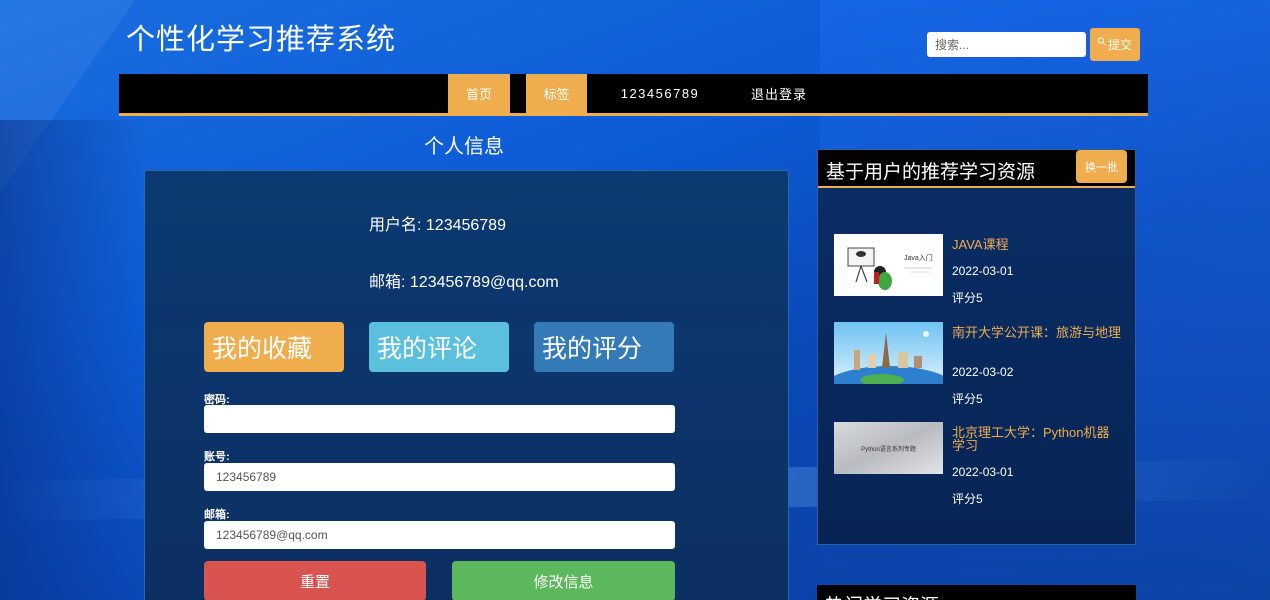 Image resolution: width=1270 pixels, height=600 pixels. I want to click on email-display: 邮箱: 123456789@qq.com, so click(464, 282).